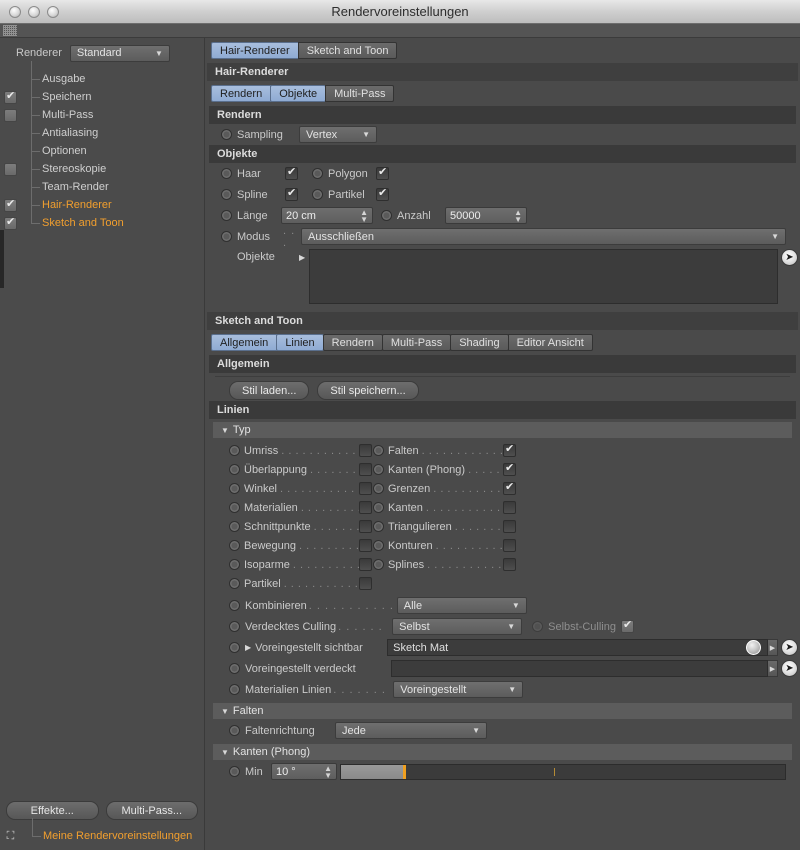 This screenshot has height=850, width=800. I want to click on sampling-select: Vertex ▼, so click(338, 134).